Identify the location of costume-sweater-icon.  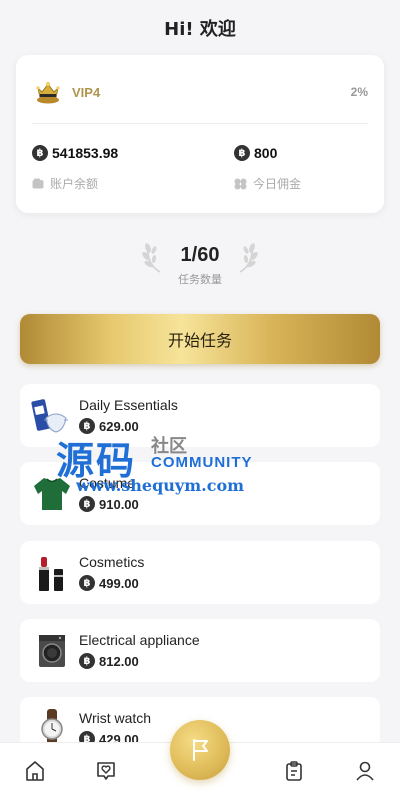
(52, 494).